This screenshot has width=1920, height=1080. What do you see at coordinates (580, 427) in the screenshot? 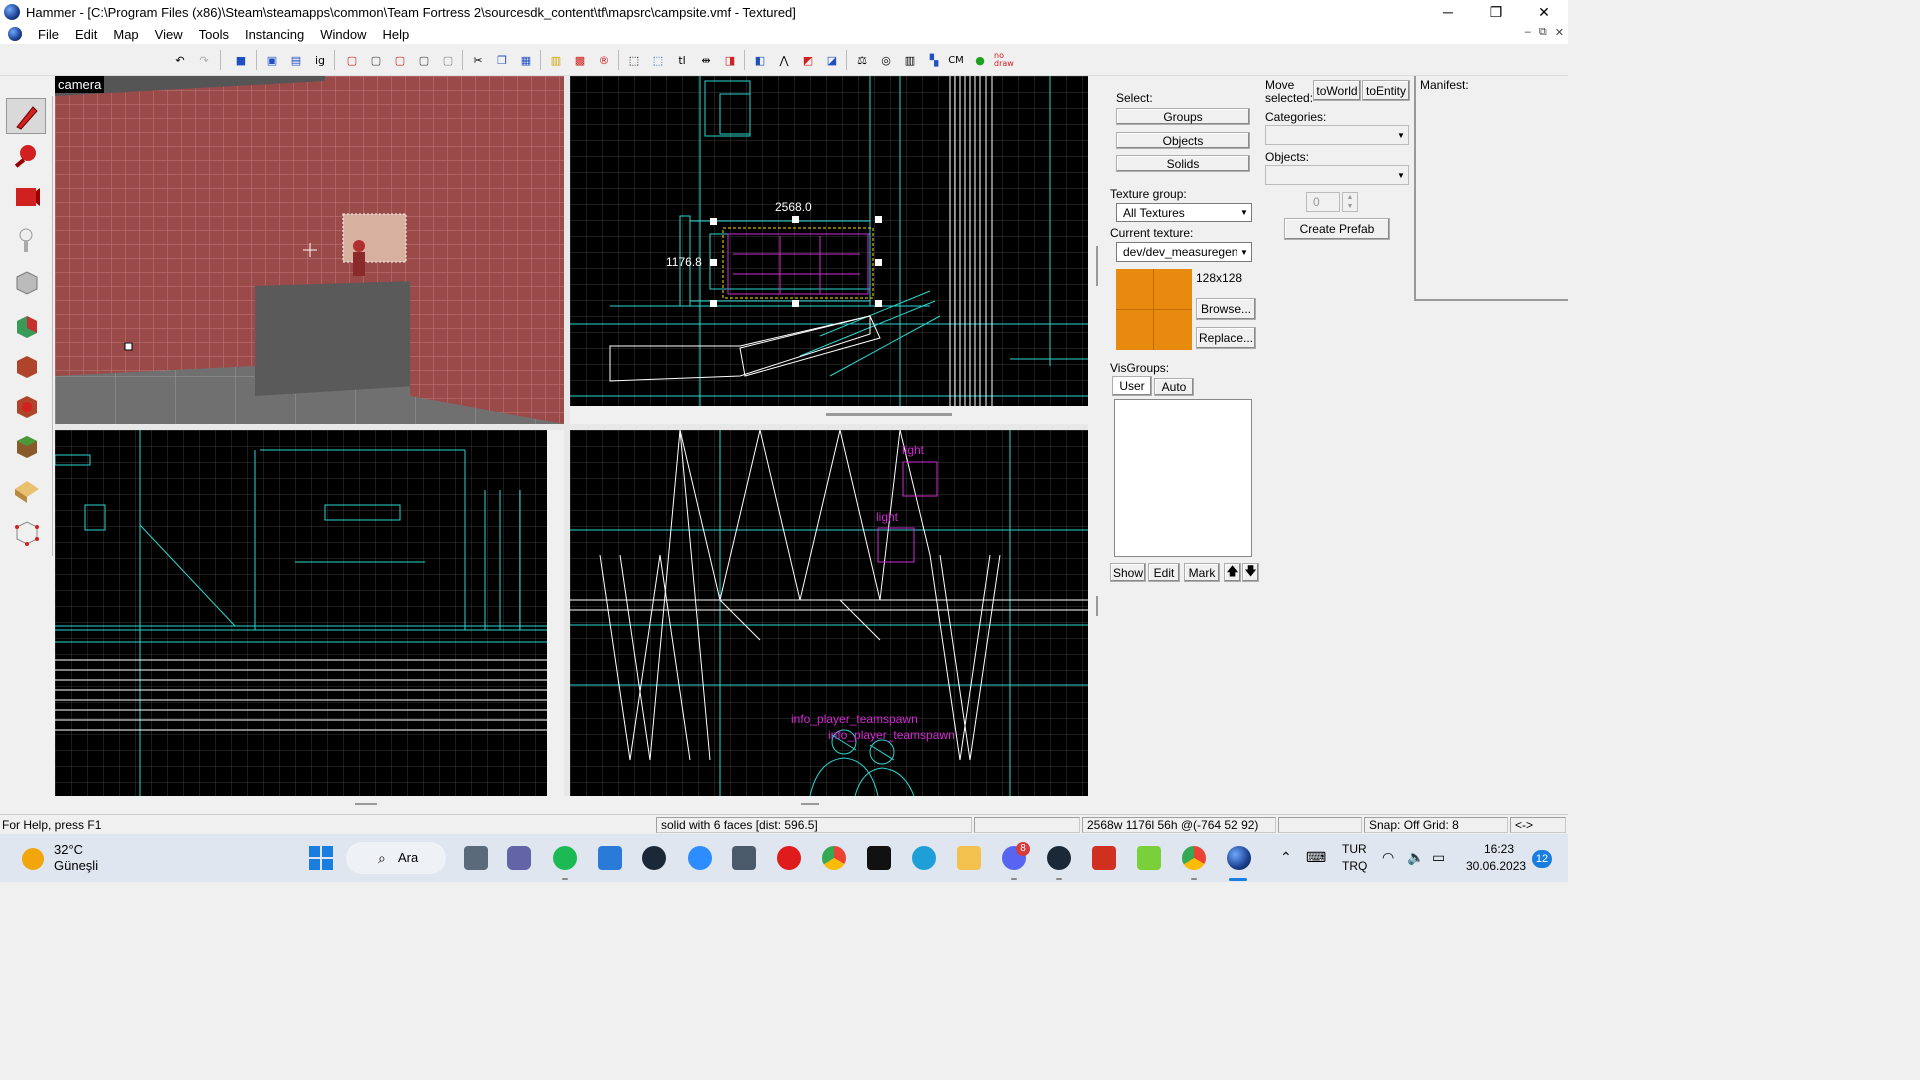
I see `horizontal-splitter` at bounding box center [580, 427].